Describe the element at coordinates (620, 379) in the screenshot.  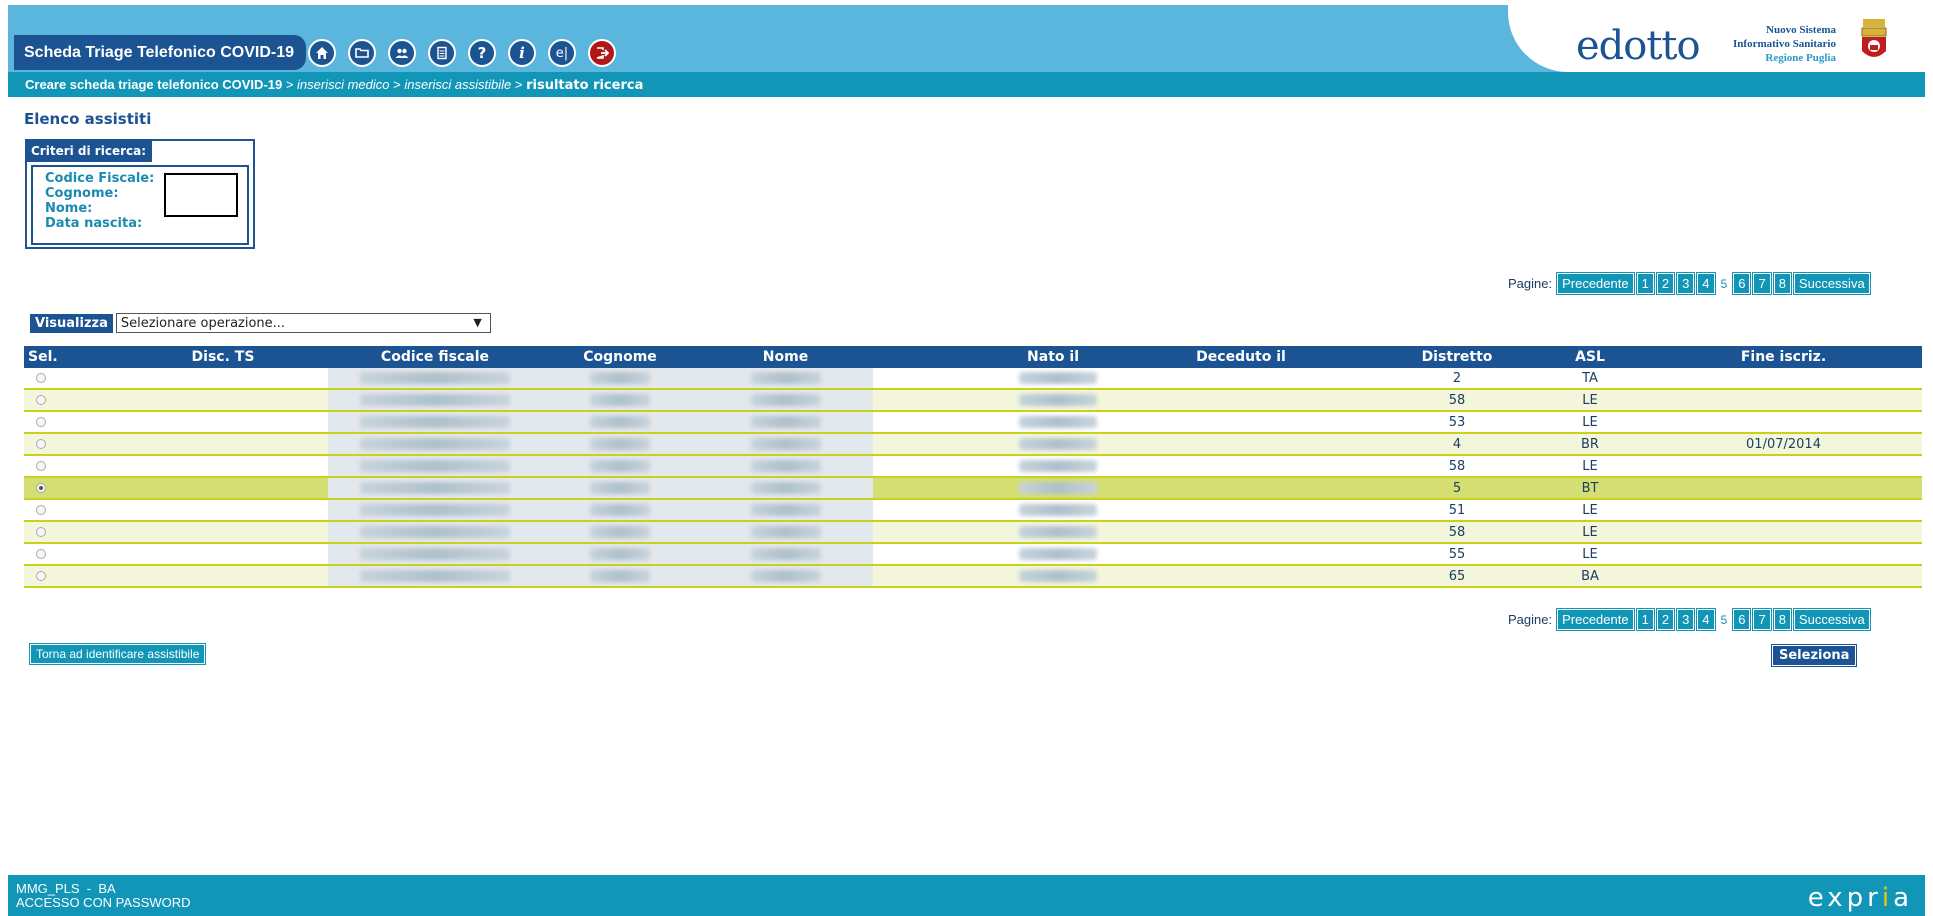
I see `cognome-cell` at that location.